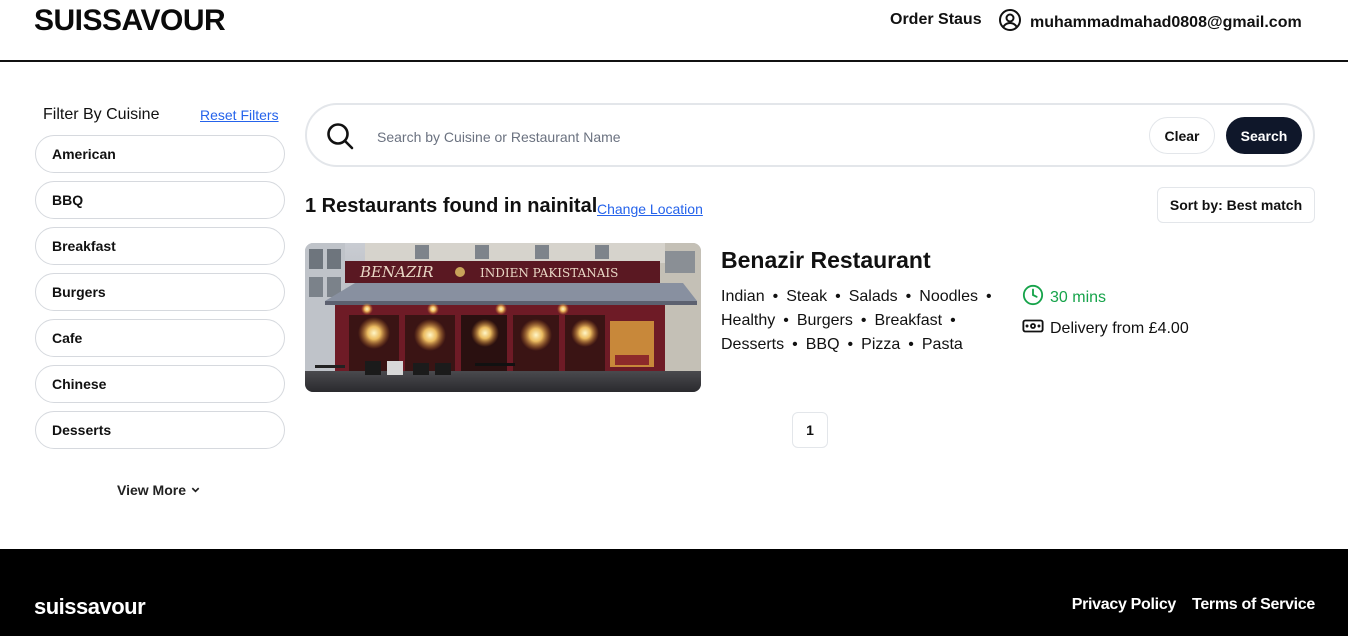 This screenshot has height=636, width=1348. Describe the element at coordinates (826, 260) in the screenshot. I see `restaurant-name: Benazir Restaurant` at that location.